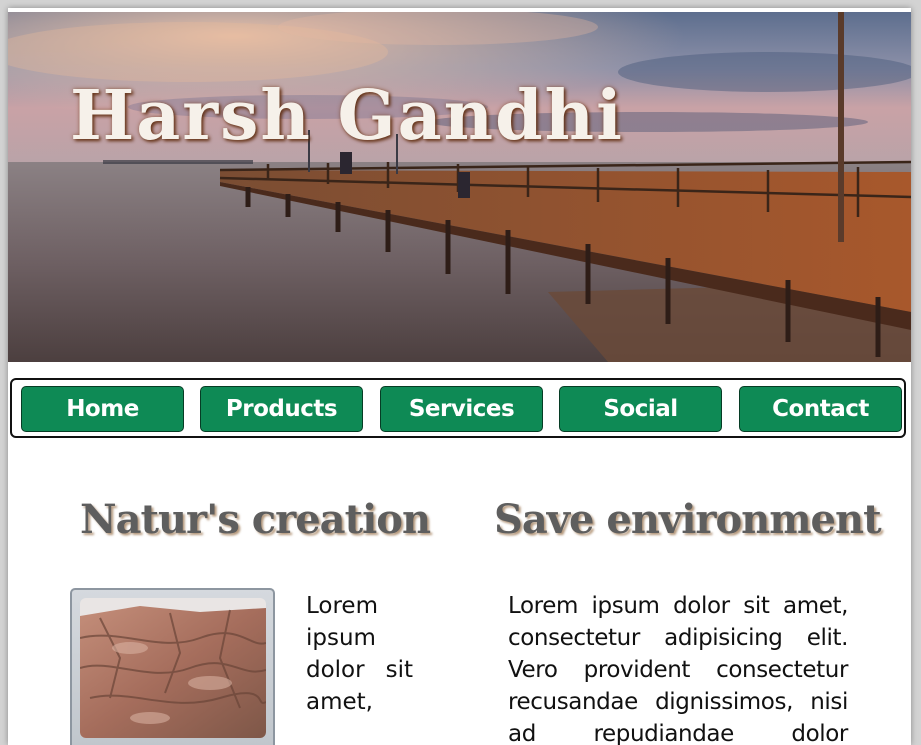  What do you see at coordinates (678, 638) in the screenshot?
I see `text-line: consectetur adipisicing elit.` at bounding box center [678, 638].